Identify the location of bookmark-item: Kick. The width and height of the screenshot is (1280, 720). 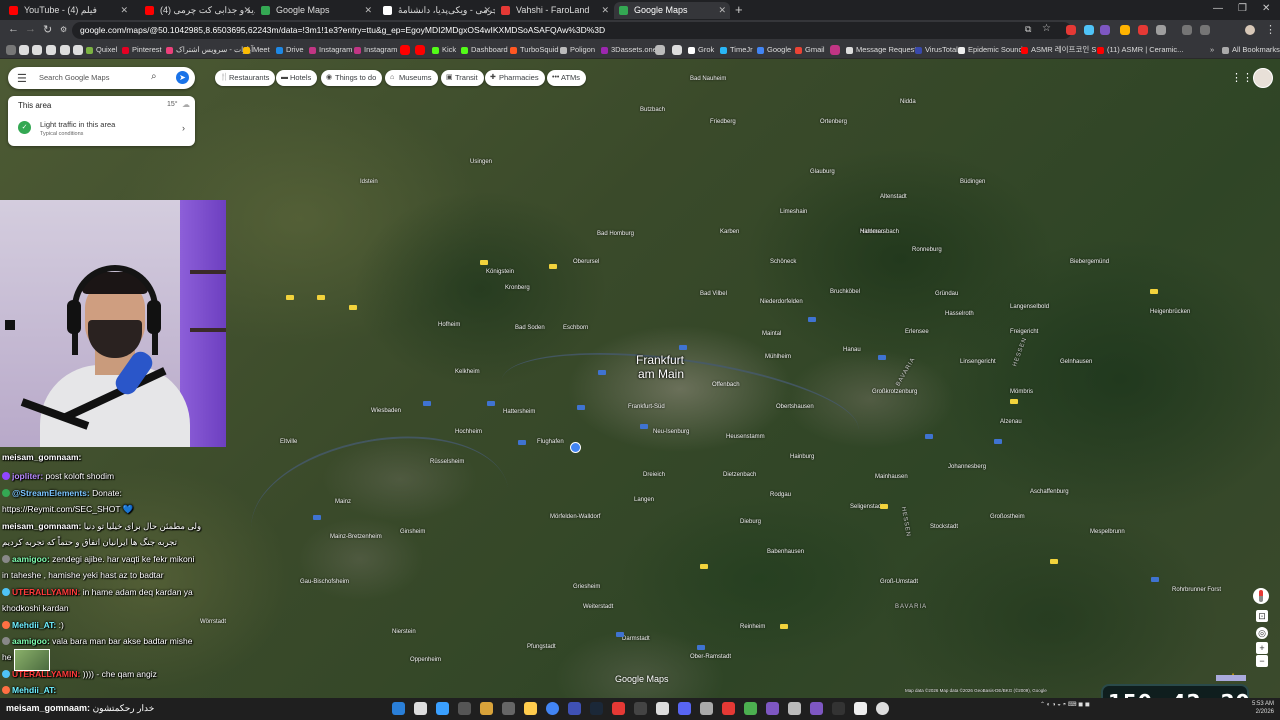
(444, 50).